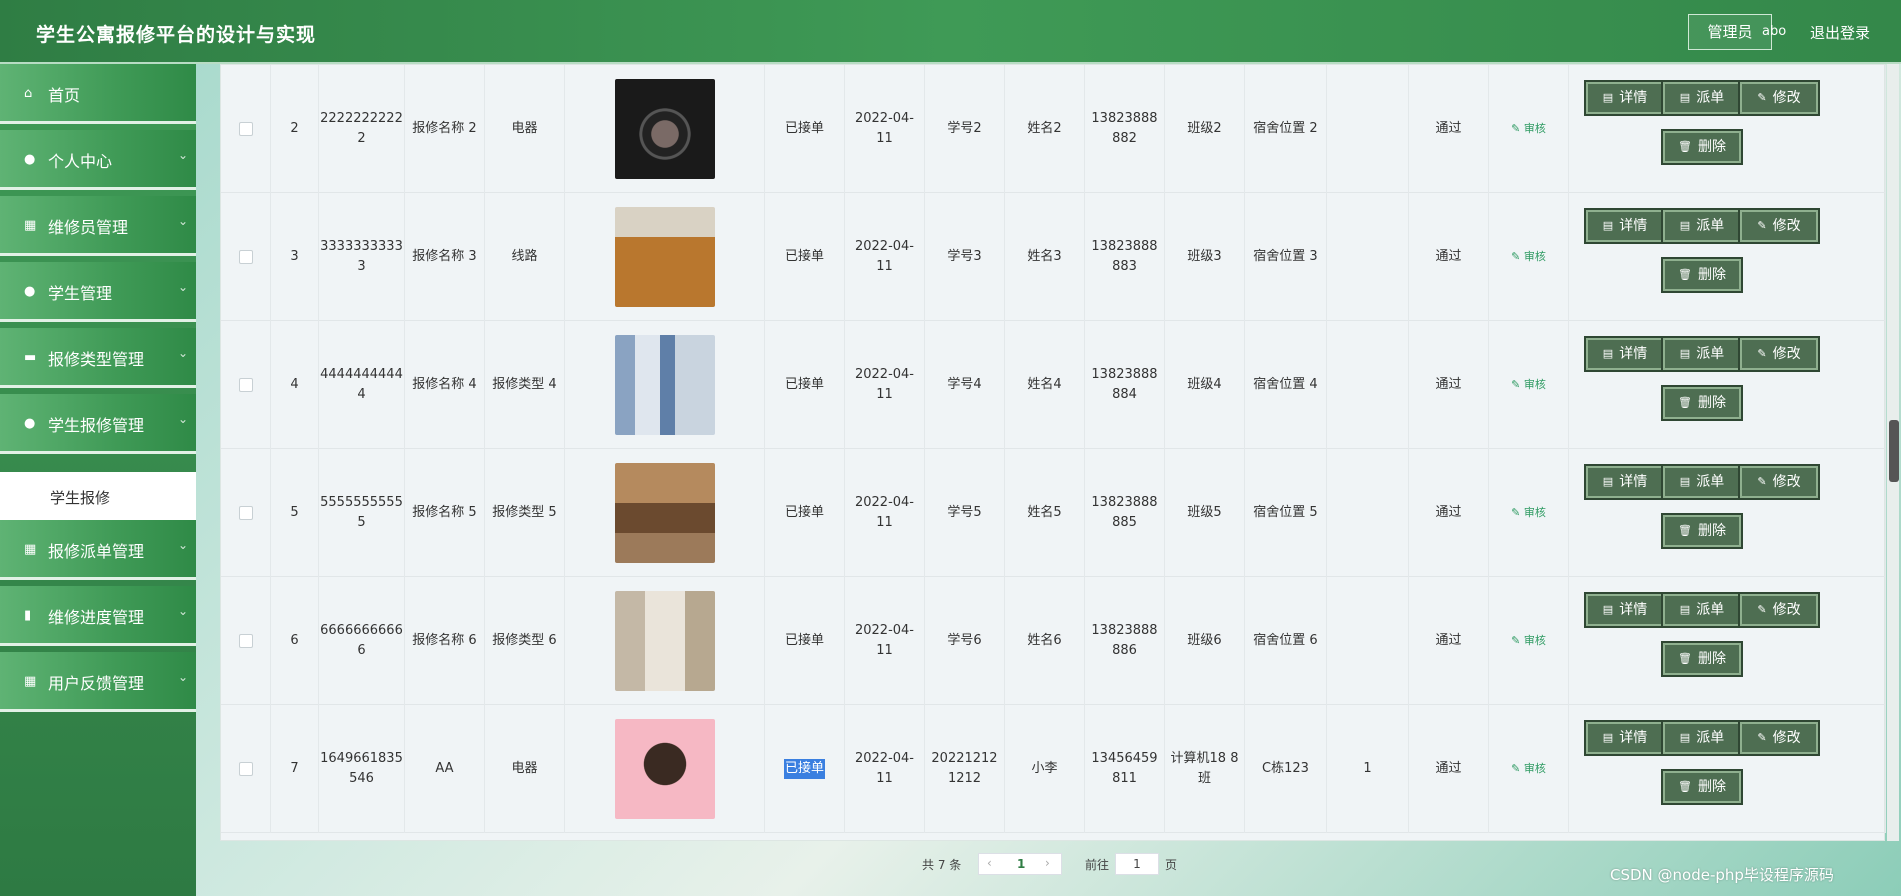 Image resolution: width=1901 pixels, height=896 pixels. I want to click on location-cell: 宿舍位置 5, so click(1286, 513).